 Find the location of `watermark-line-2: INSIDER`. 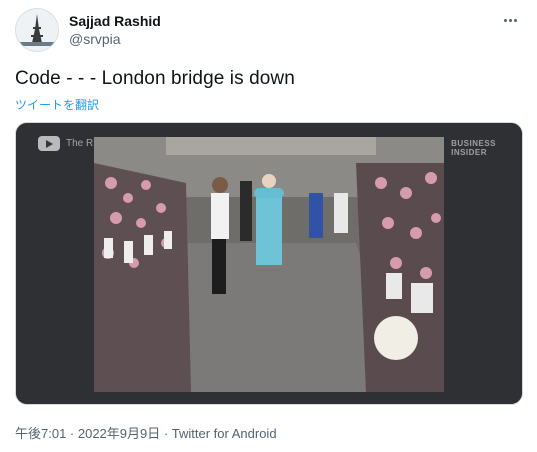

watermark-line-2: INSIDER is located at coordinates (469, 152).